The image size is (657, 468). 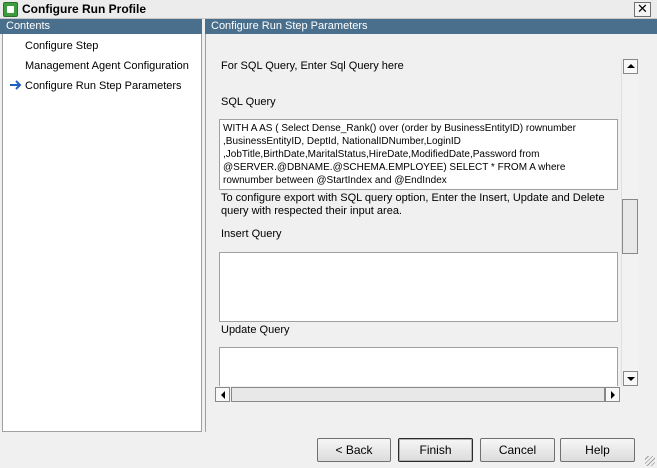 I want to click on horizontal-scroll-thumb, so click(x=418, y=394).